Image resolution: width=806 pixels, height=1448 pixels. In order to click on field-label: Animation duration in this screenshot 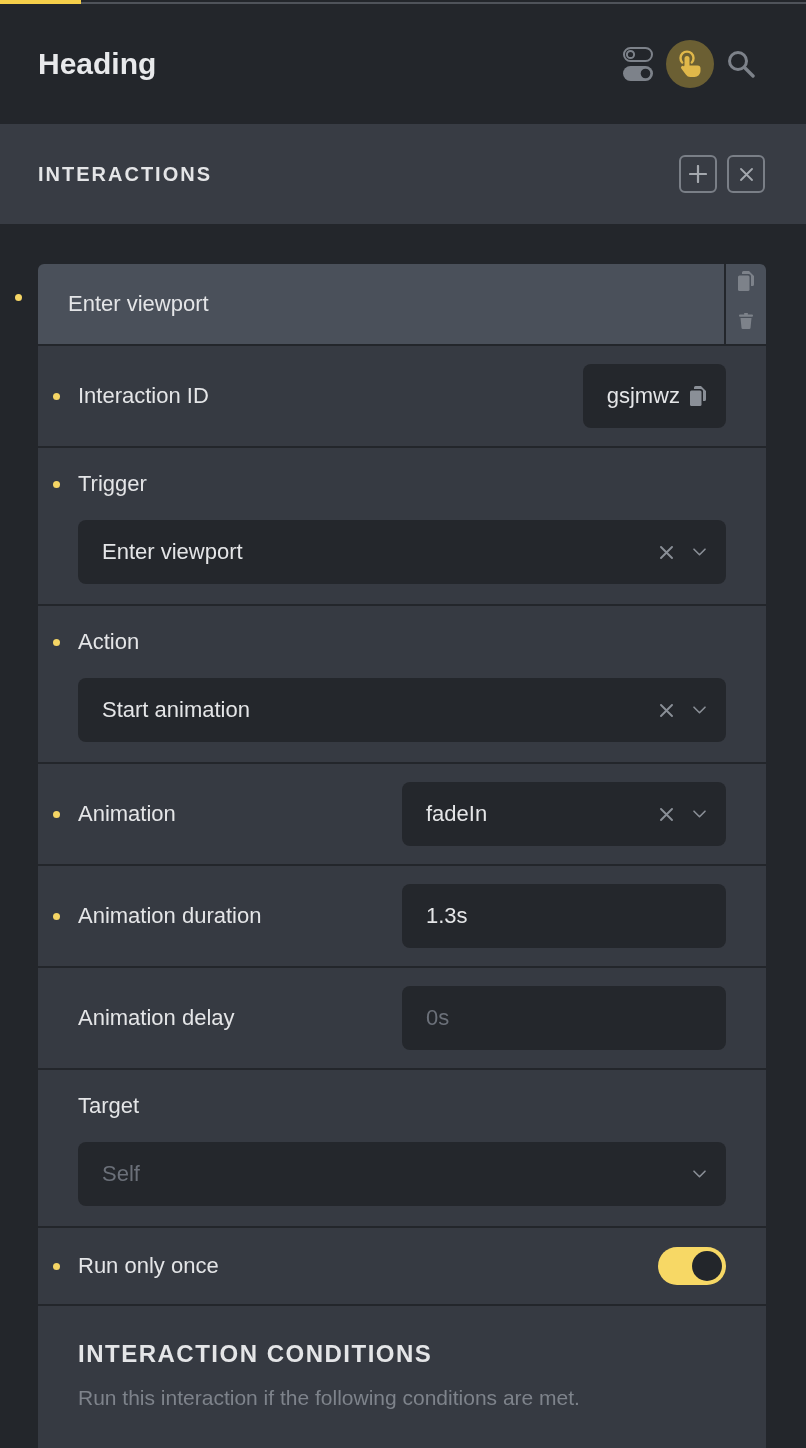, I will do `click(170, 916)`.